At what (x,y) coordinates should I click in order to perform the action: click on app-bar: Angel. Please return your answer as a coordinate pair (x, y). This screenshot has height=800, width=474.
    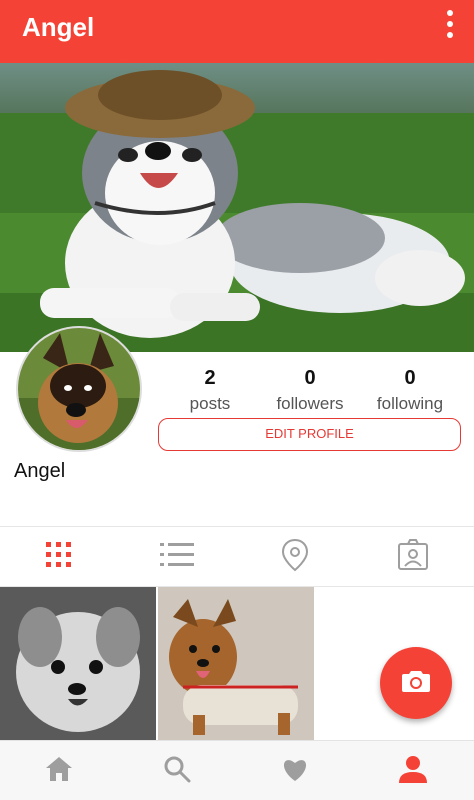
    Looking at the image, I should click on (237, 31).